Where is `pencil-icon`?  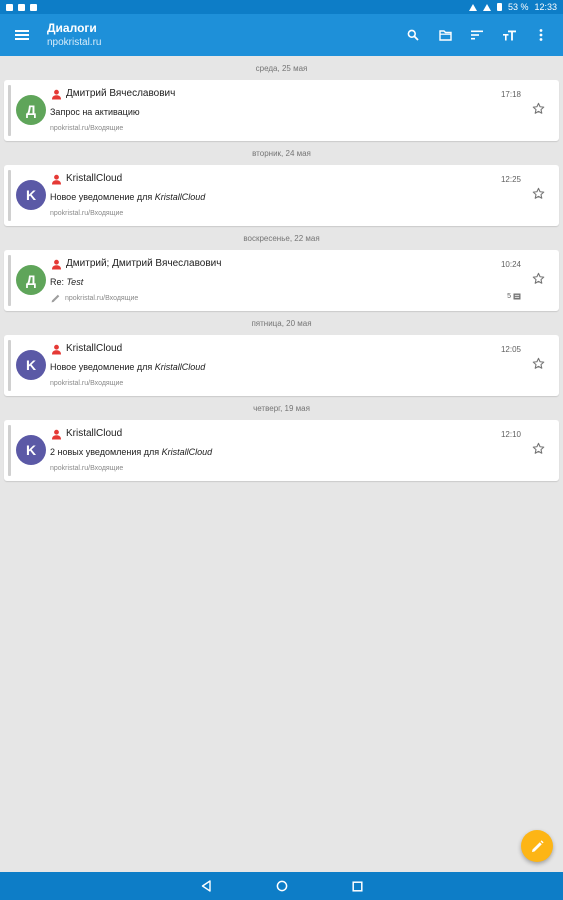
pencil-icon is located at coordinates (537, 845).